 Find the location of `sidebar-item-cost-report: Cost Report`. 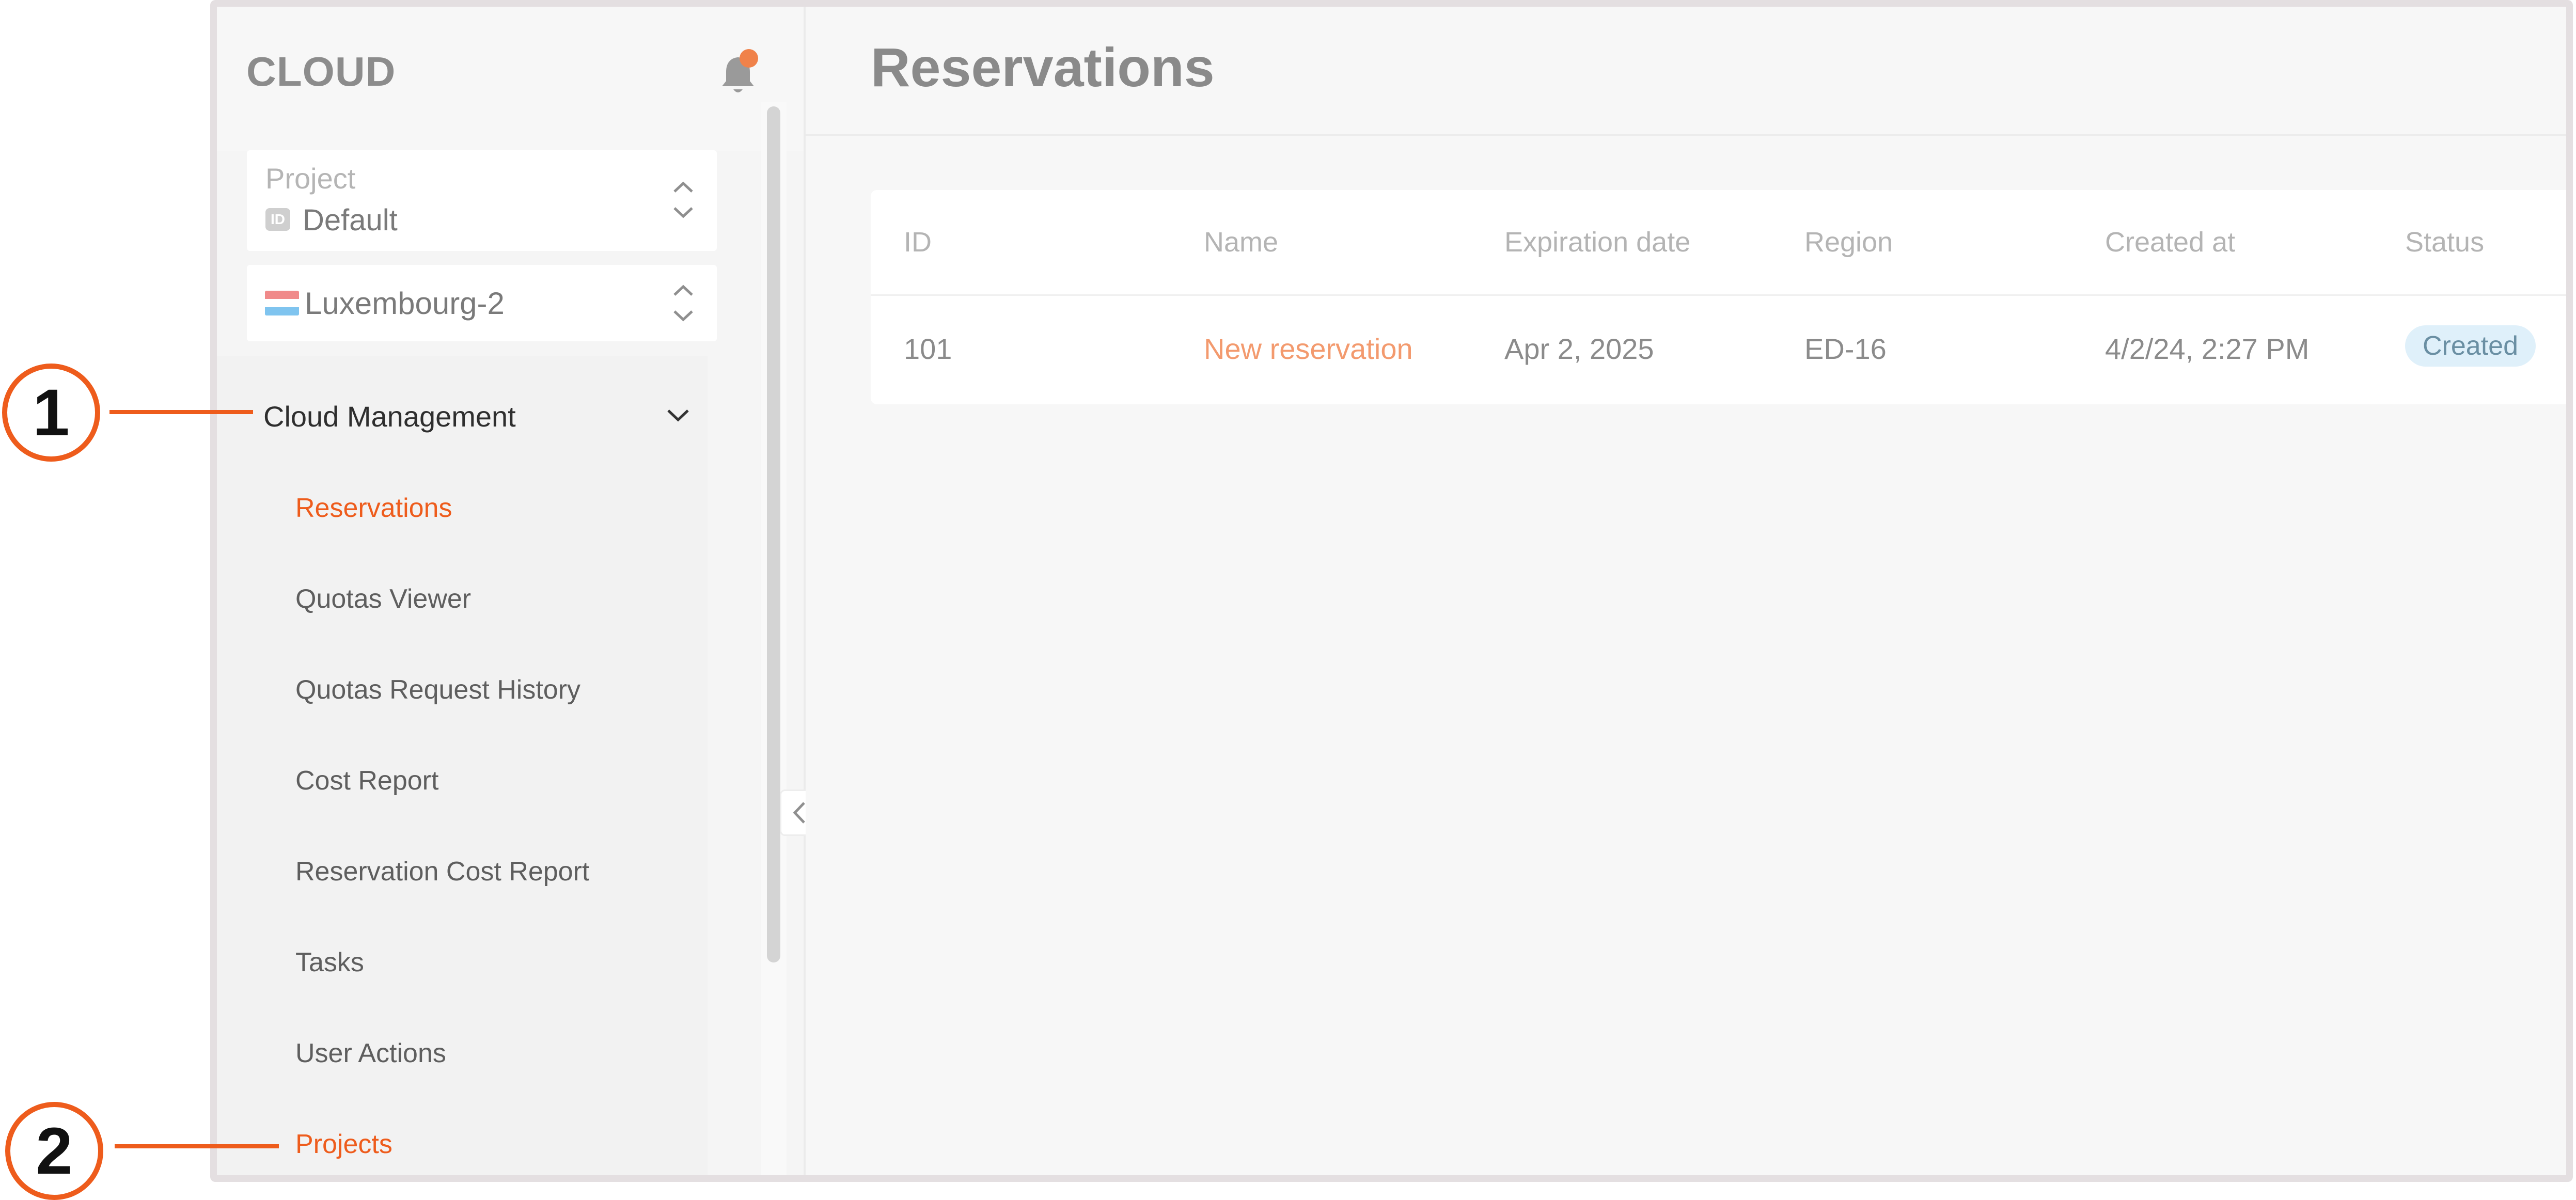

sidebar-item-cost-report: Cost Report is located at coordinates (367, 781).